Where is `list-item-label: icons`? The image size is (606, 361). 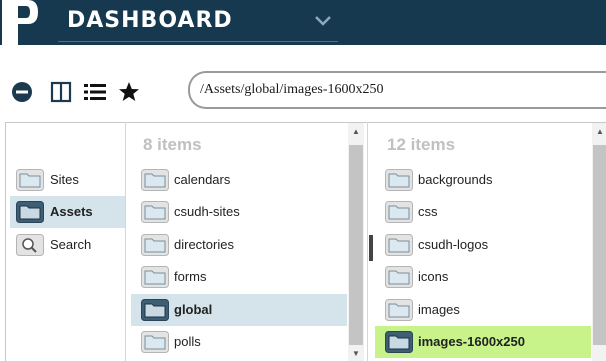 list-item-label: icons is located at coordinates (433, 276).